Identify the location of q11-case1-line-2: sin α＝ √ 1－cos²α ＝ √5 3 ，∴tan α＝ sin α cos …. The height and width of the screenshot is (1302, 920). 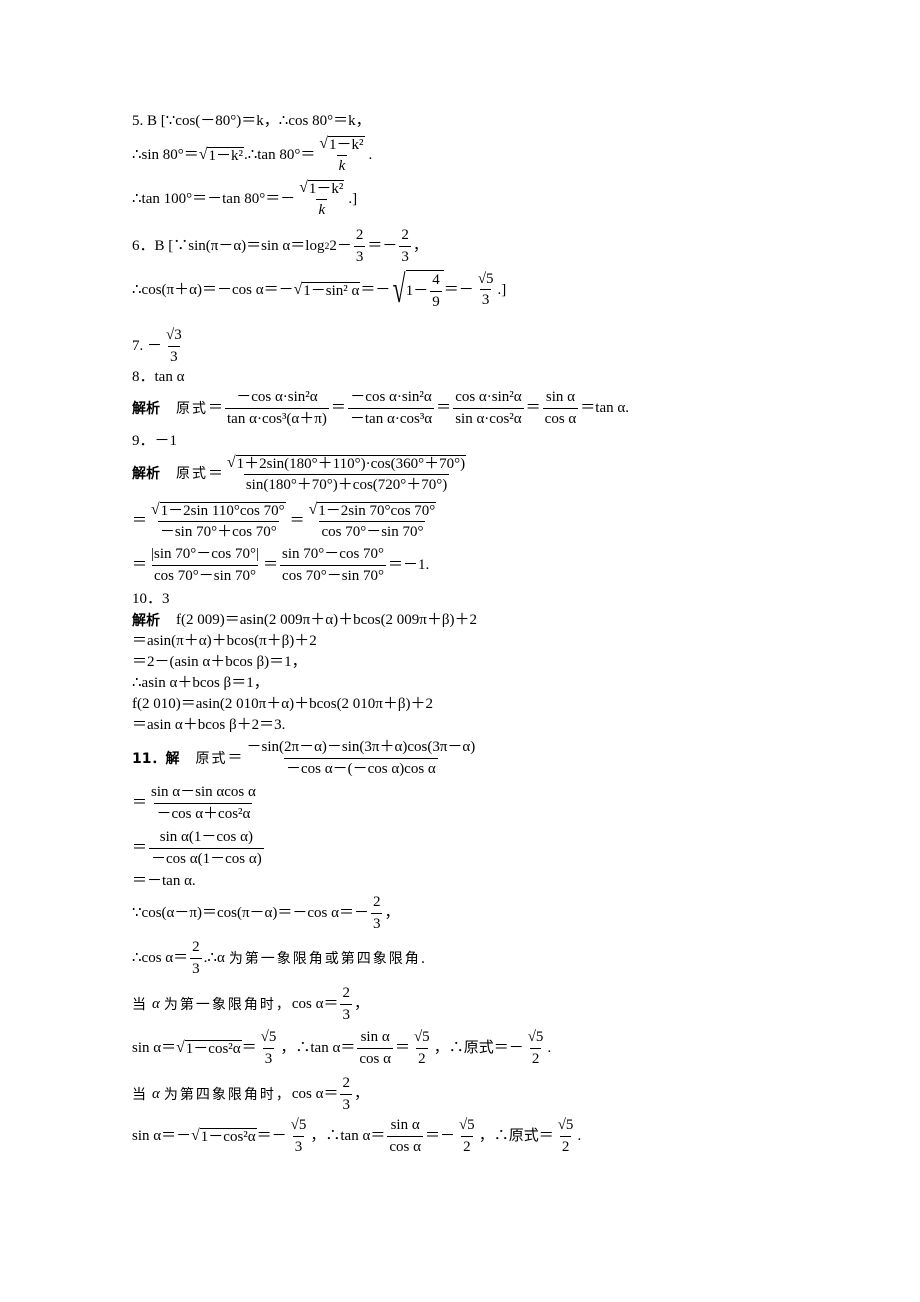
(342, 1048).